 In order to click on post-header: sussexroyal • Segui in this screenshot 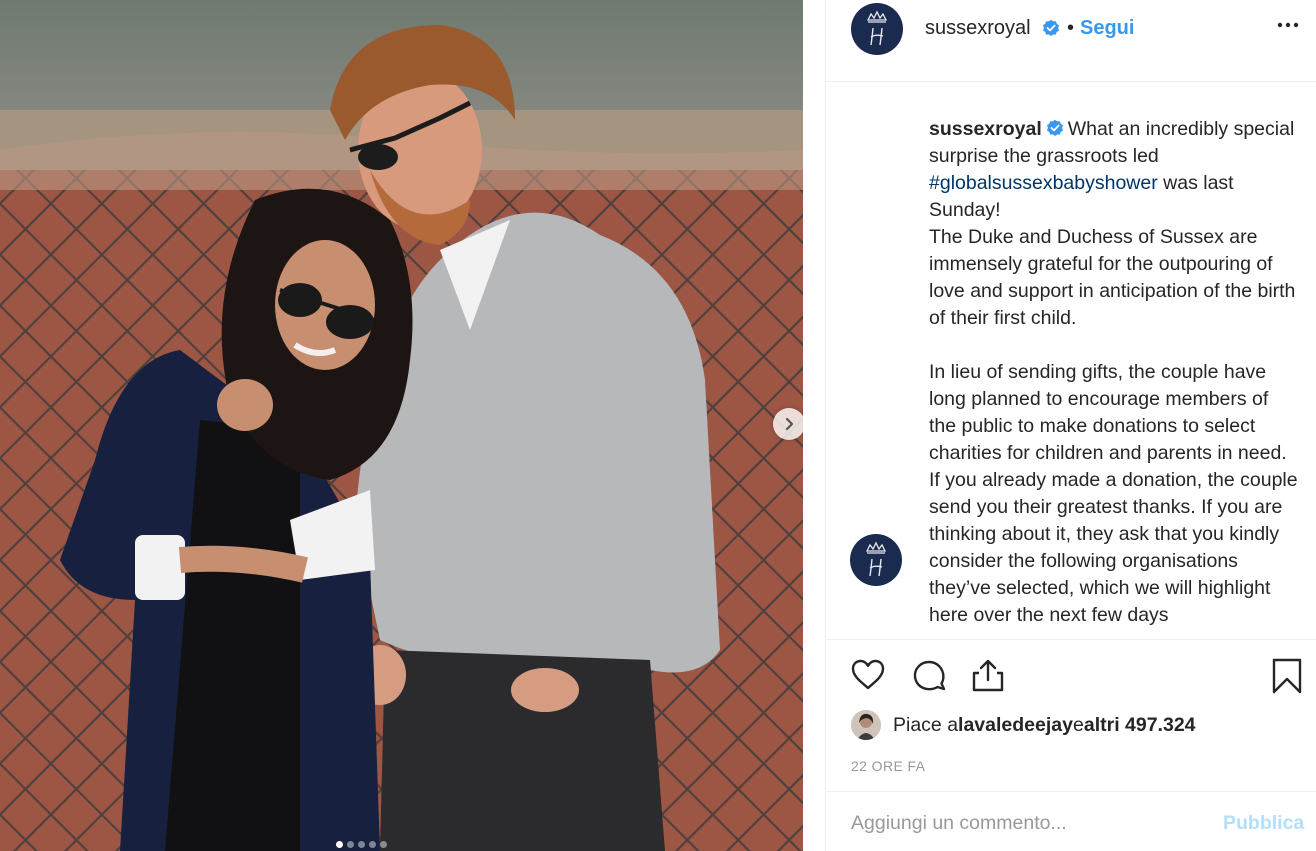, I will do `click(1071, 41)`.